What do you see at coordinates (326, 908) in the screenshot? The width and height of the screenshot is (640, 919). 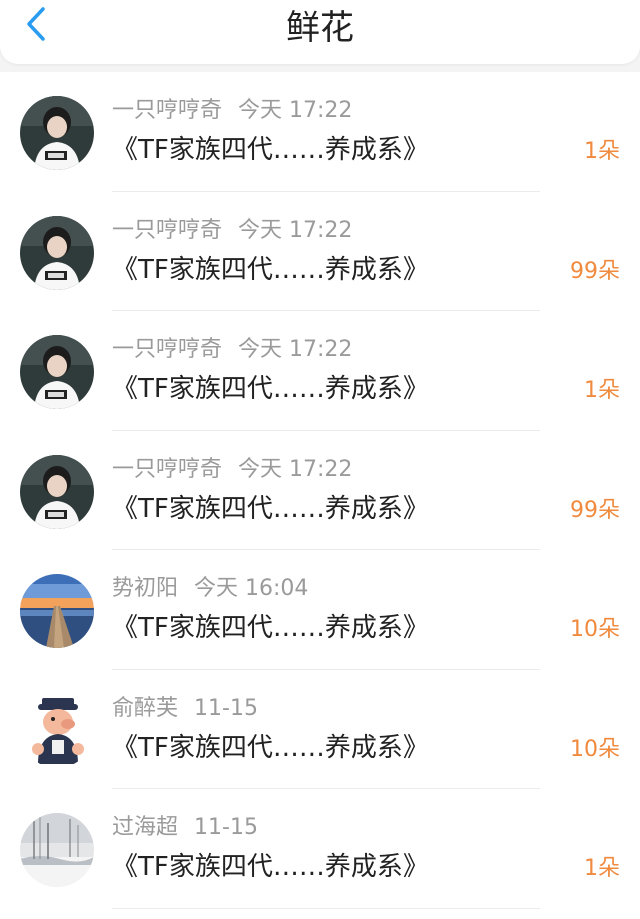 I see `divider` at bounding box center [326, 908].